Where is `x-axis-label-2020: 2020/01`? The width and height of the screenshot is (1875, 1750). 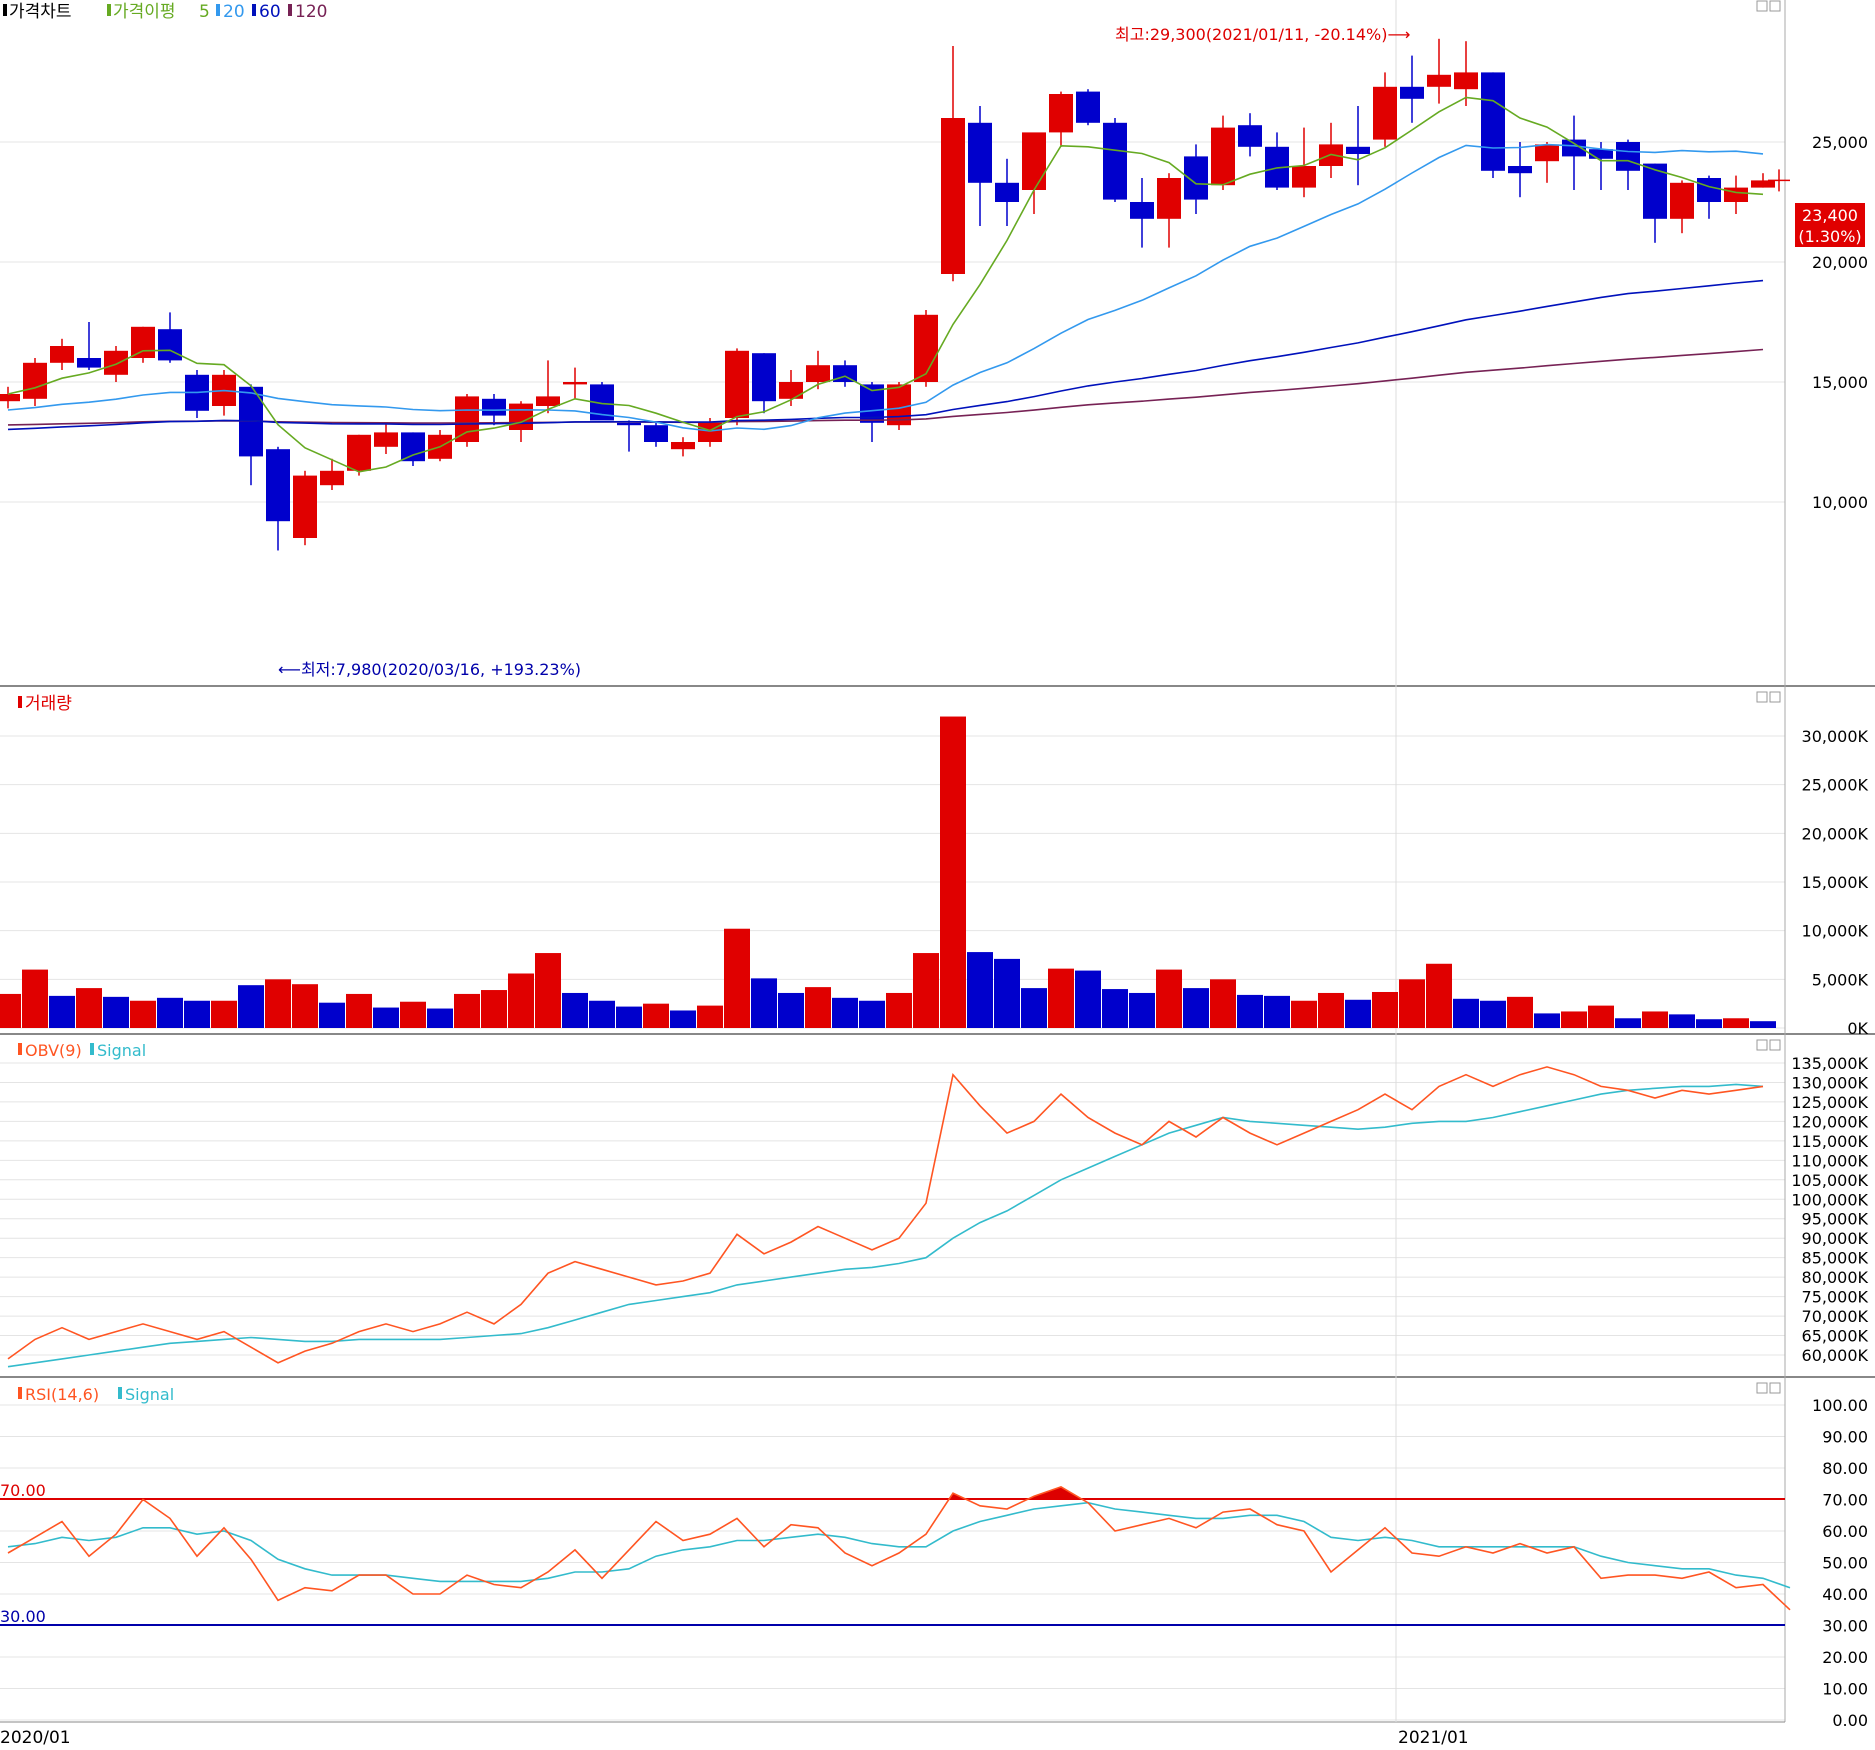
x-axis-label-2020: 2020/01 is located at coordinates (35, 1738).